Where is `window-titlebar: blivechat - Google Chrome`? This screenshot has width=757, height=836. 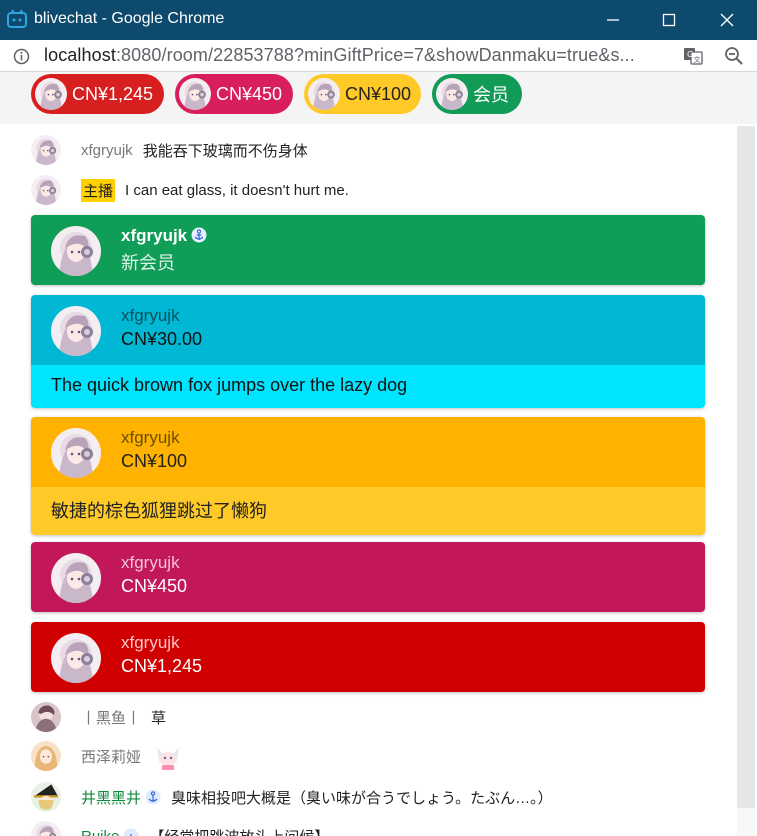
window-titlebar: blivechat - Google Chrome is located at coordinates (378, 20).